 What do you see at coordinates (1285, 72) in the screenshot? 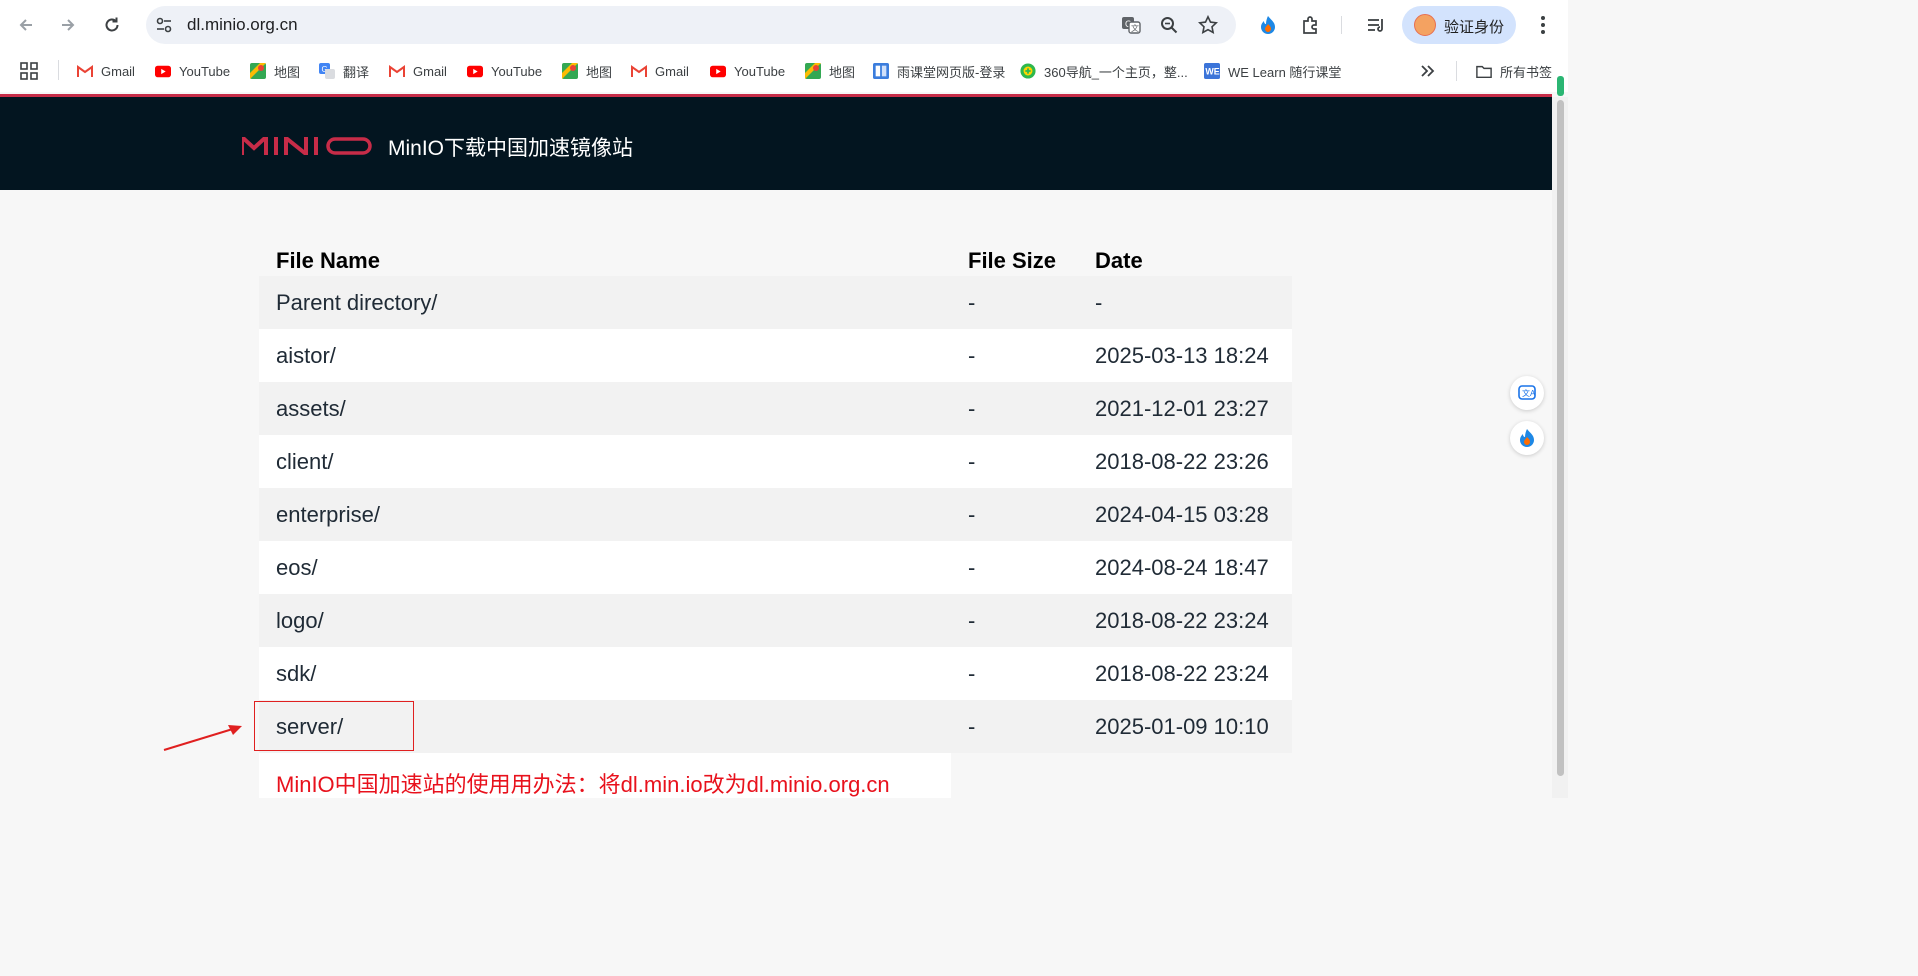
I see `bookmark-label: WE Learn 随行课堂` at bounding box center [1285, 72].